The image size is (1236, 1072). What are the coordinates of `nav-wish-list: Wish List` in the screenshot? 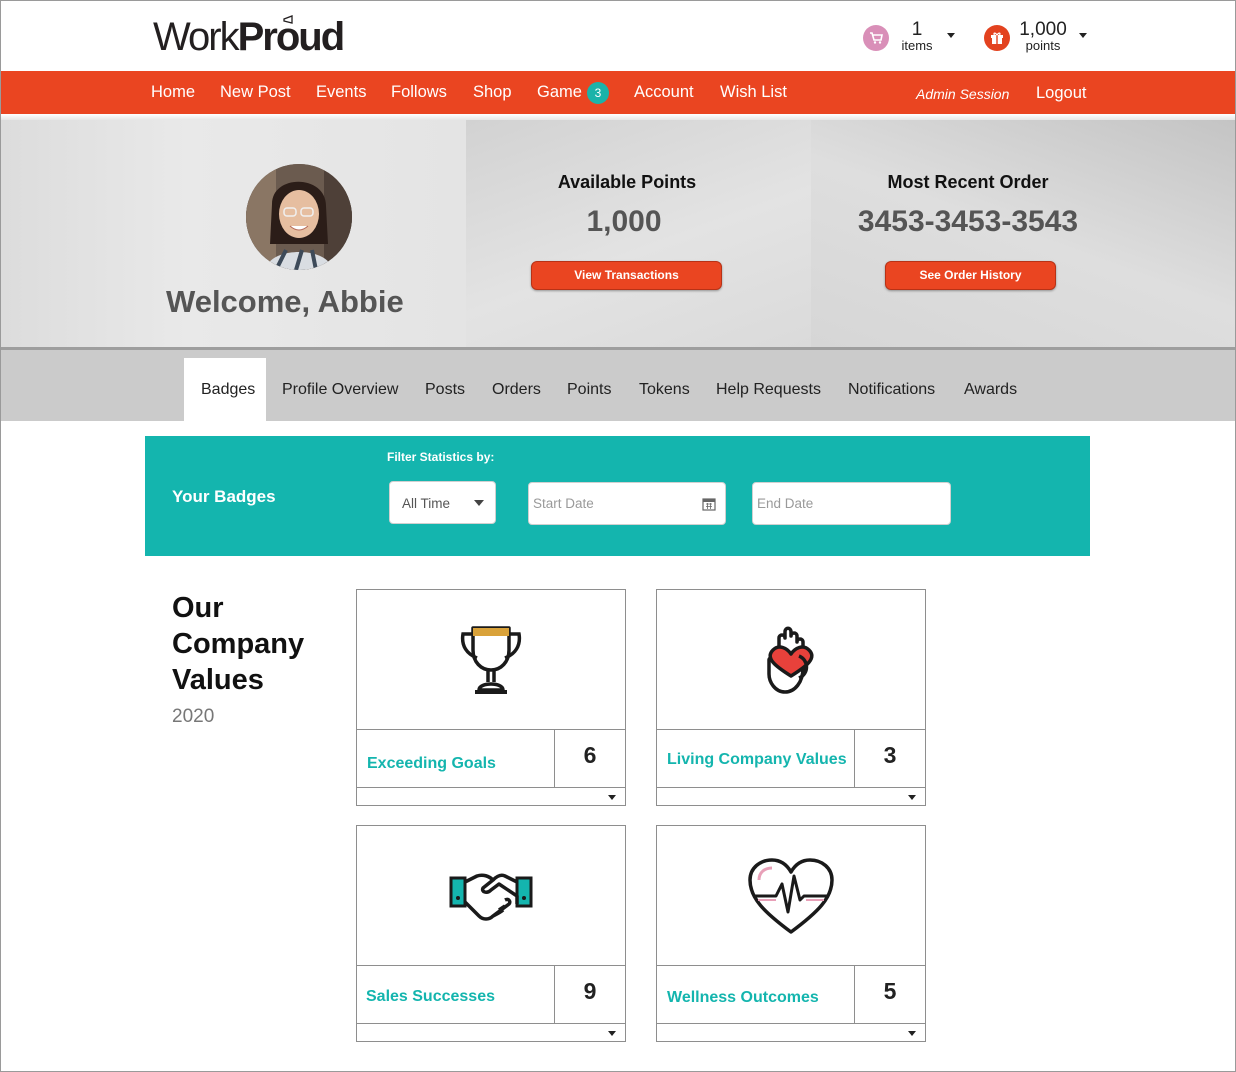 It's located at (753, 92).